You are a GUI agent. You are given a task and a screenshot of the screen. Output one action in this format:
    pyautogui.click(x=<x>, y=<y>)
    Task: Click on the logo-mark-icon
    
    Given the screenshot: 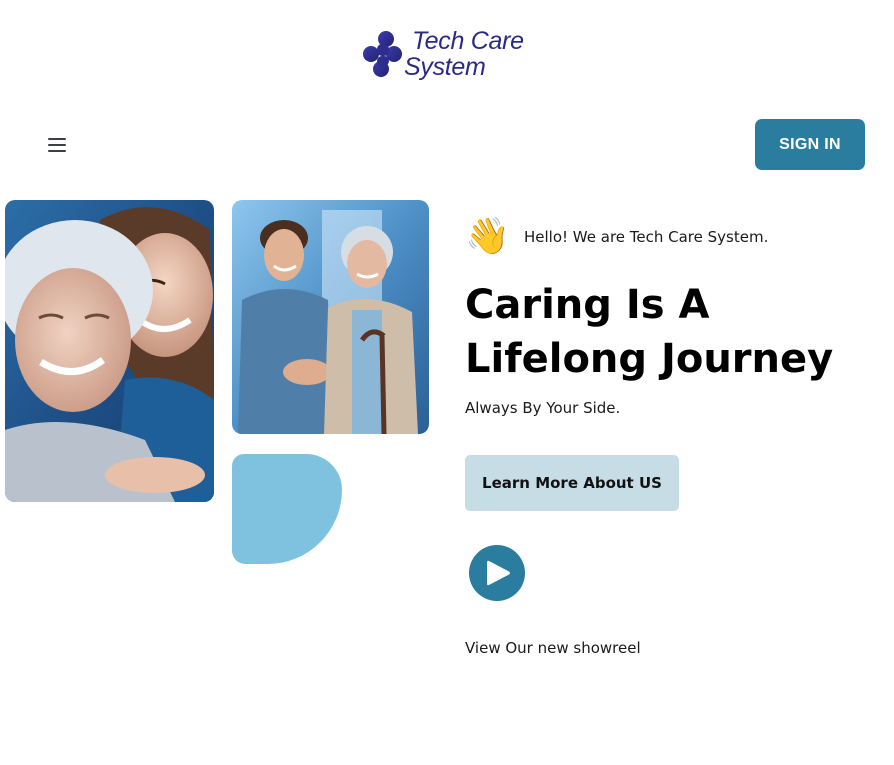 What is the action you would take?
    pyautogui.click(x=382, y=54)
    